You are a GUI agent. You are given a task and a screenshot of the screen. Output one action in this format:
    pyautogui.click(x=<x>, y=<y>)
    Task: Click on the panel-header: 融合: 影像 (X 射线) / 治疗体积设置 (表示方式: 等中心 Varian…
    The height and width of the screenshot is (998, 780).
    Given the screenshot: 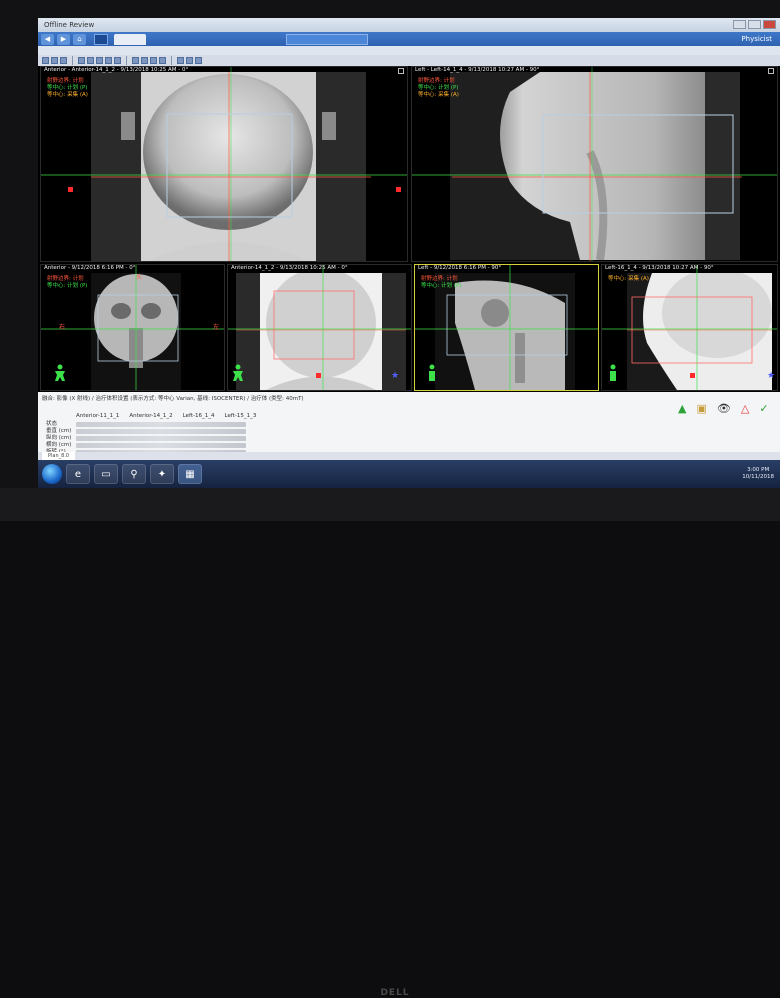 What is the action you would take?
    pyautogui.click(x=173, y=399)
    